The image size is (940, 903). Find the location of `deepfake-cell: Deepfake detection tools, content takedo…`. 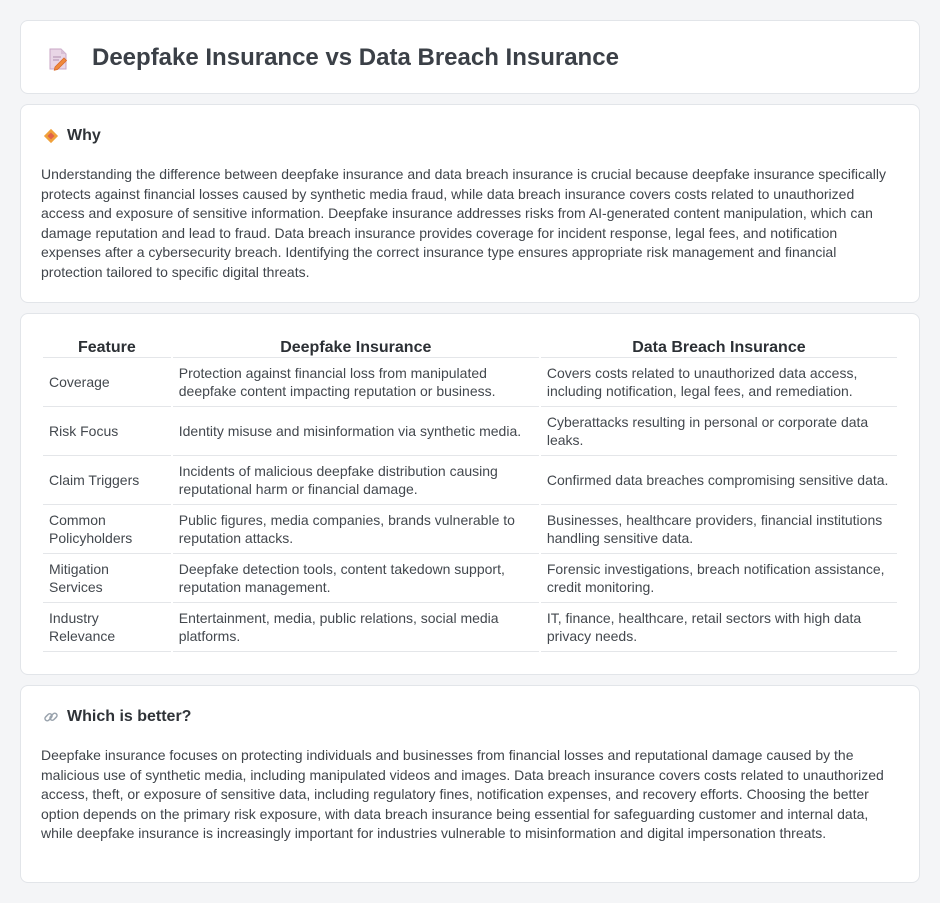

deepfake-cell: Deepfake detection tools, content takedo… is located at coordinates (355, 578).